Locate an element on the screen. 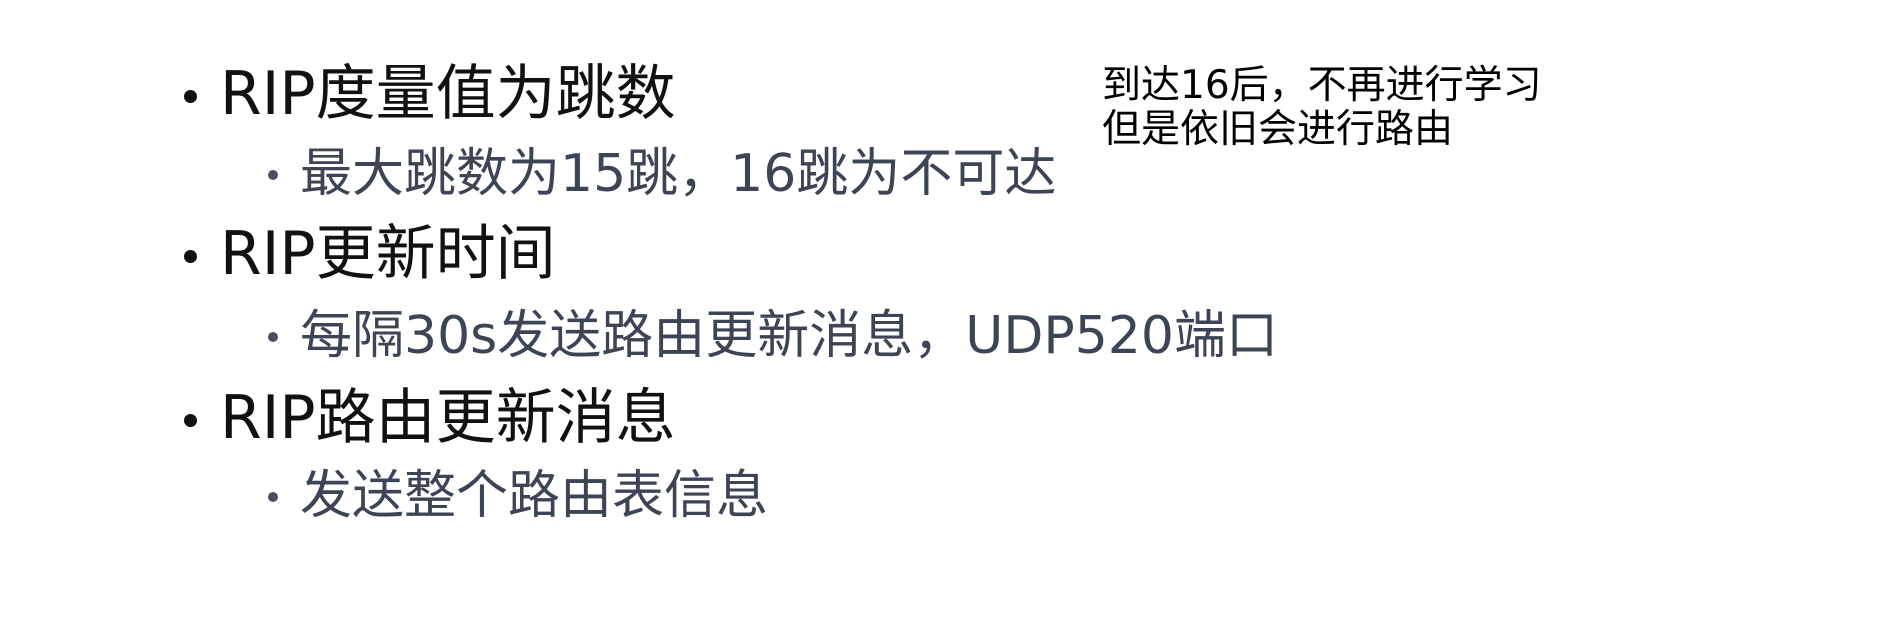  bullet-text: RIP度量值为跳数 is located at coordinates (448, 94).